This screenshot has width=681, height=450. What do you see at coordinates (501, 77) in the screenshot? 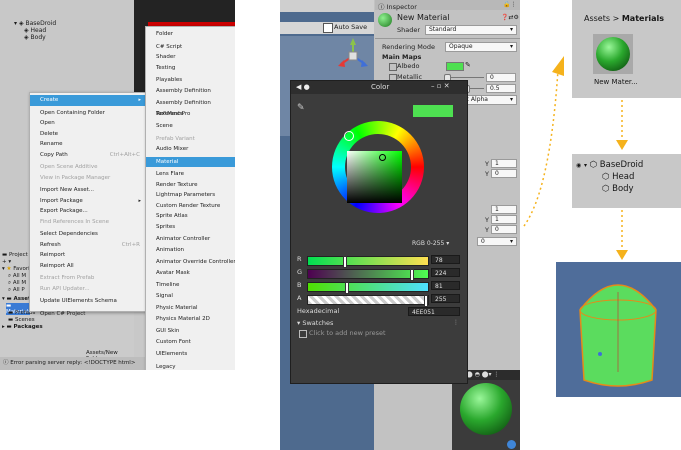
I see `metallic-value-field: 0` at bounding box center [501, 77].